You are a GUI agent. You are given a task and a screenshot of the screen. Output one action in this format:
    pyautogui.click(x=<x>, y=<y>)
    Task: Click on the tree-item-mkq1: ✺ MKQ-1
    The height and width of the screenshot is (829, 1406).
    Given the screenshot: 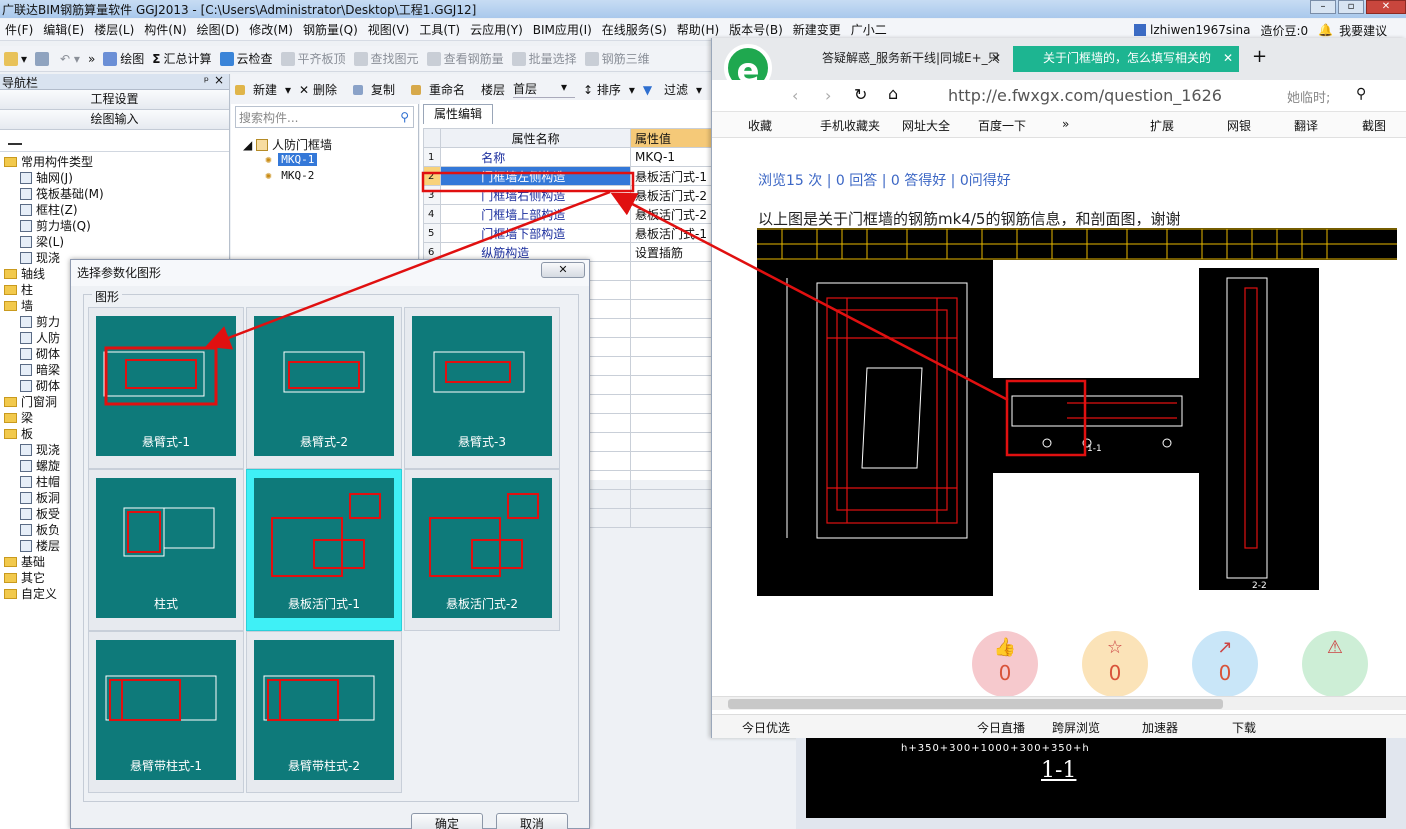 What is the action you would take?
    pyautogui.click(x=330, y=161)
    